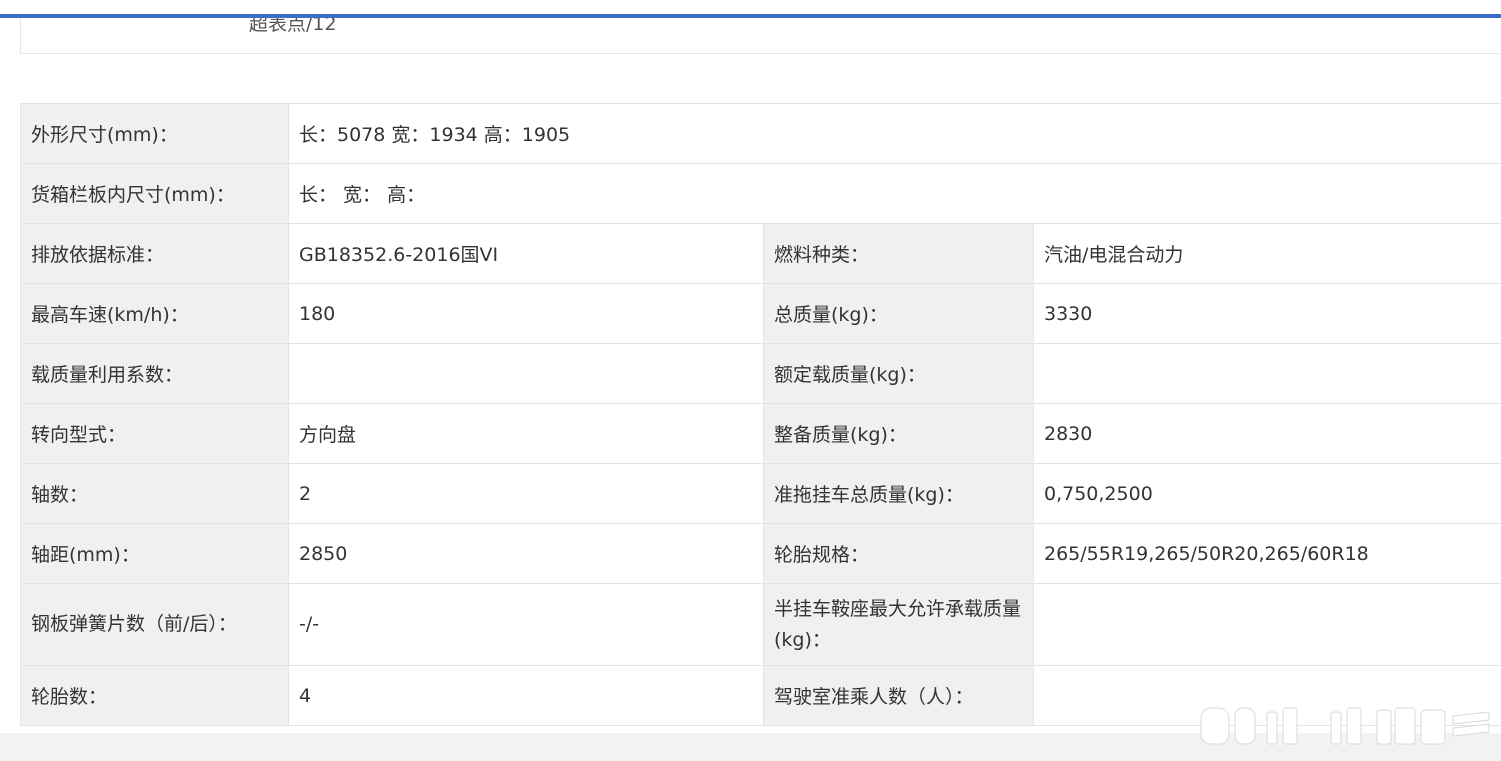 The image size is (1501, 761). What do you see at coordinates (154, 253) in the screenshot?
I see `spec-label: 排放依据标准：` at bounding box center [154, 253].